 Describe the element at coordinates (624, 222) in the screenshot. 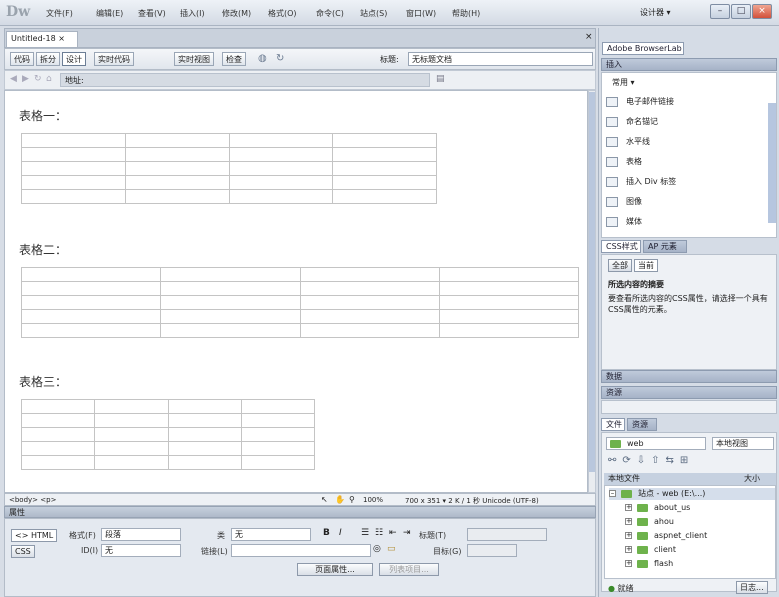

I see `insert-media: 媒体` at that location.